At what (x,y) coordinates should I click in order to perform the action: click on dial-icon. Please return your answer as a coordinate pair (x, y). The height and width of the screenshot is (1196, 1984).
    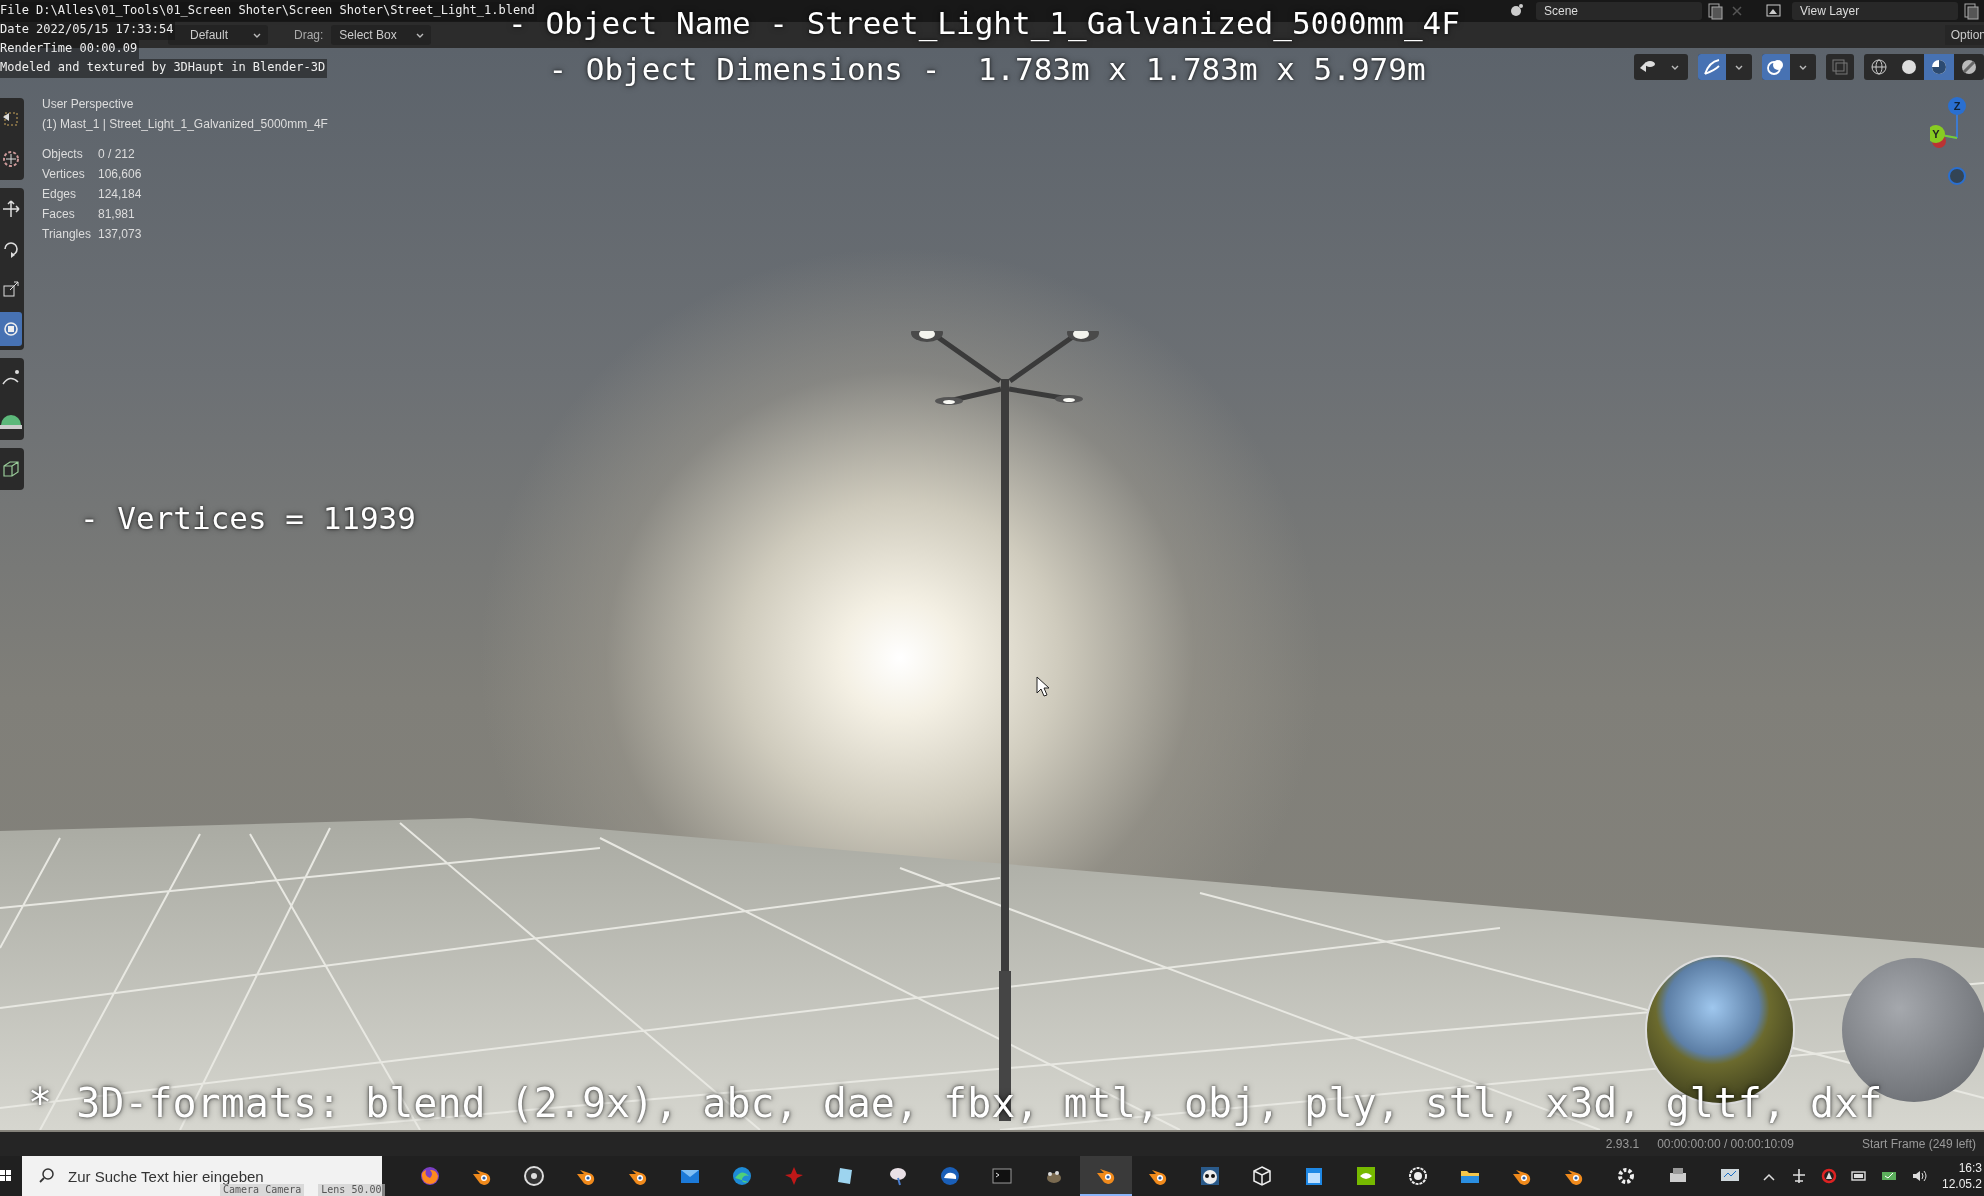
    Looking at the image, I should click on (1418, 1176).